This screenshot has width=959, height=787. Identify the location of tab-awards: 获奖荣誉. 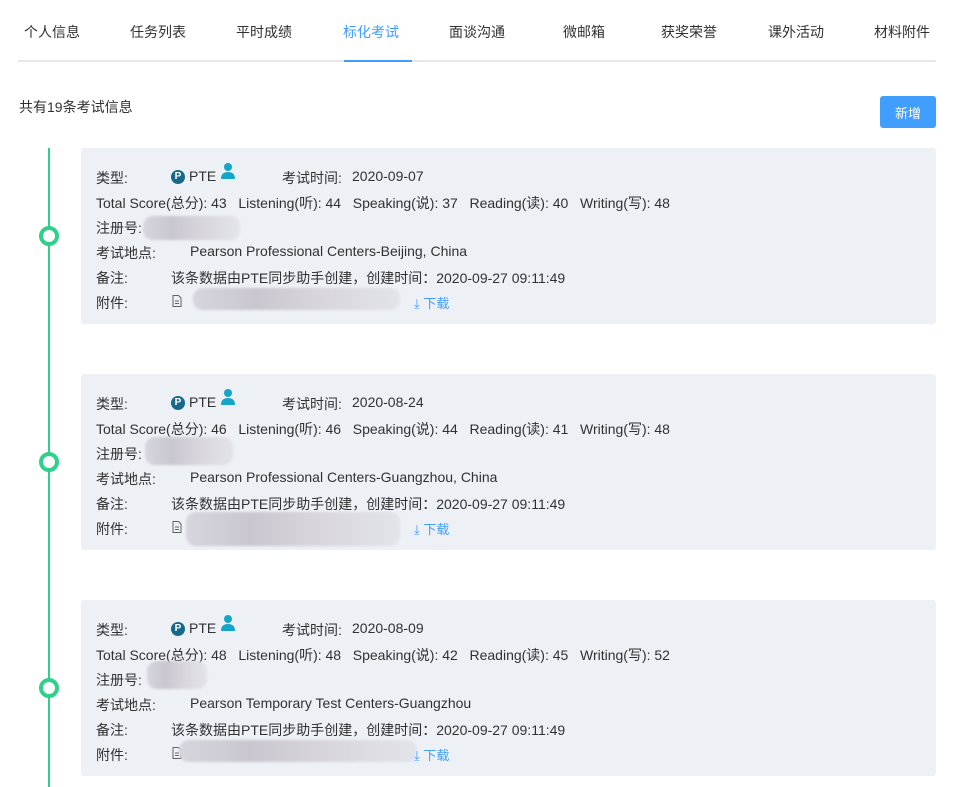
(689, 32).